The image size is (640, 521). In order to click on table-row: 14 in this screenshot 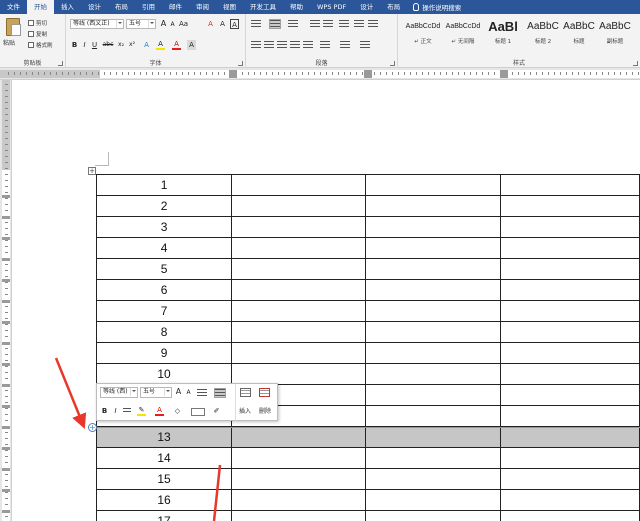, I will do `click(367, 458)`.